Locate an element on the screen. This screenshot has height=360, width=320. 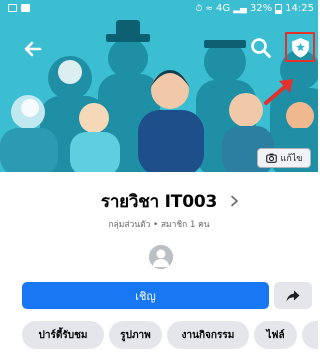
default-avatar-icon is located at coordinates (161, 257).